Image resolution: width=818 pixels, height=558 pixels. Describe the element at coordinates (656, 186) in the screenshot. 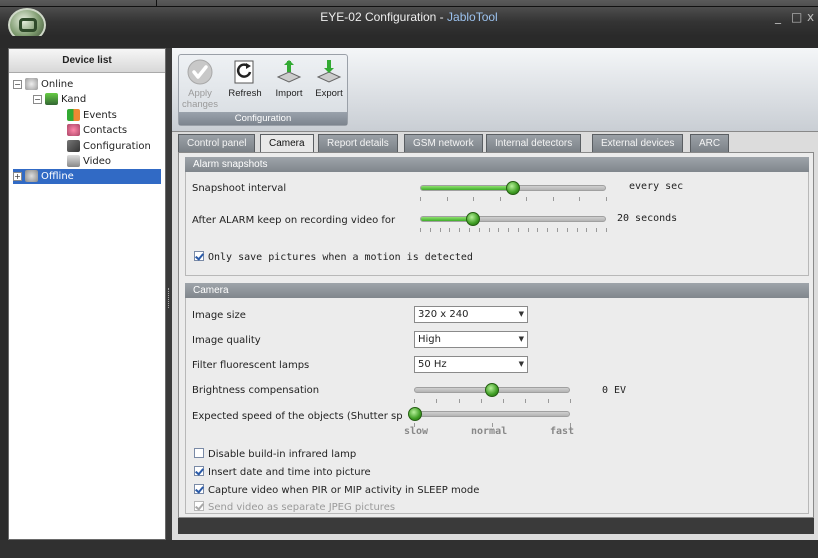

I see `snapshot-interval-value: every sec` at that location.